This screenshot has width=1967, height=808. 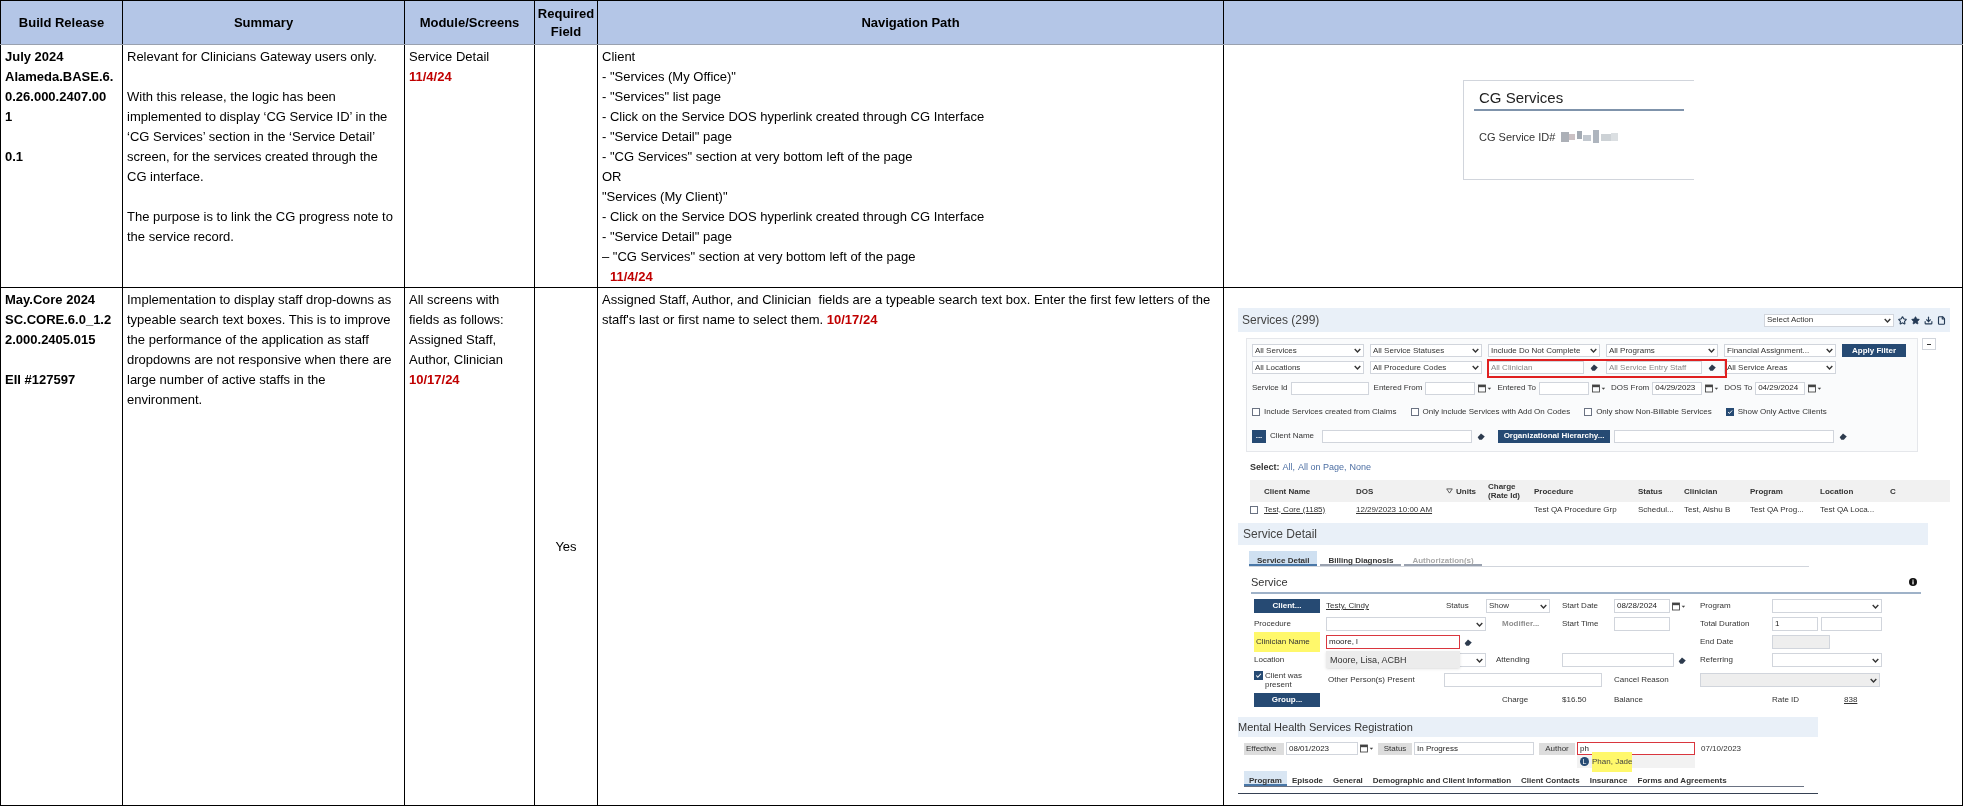 I want to click on input-field: All Clinician, so click(x=1536, y=367).